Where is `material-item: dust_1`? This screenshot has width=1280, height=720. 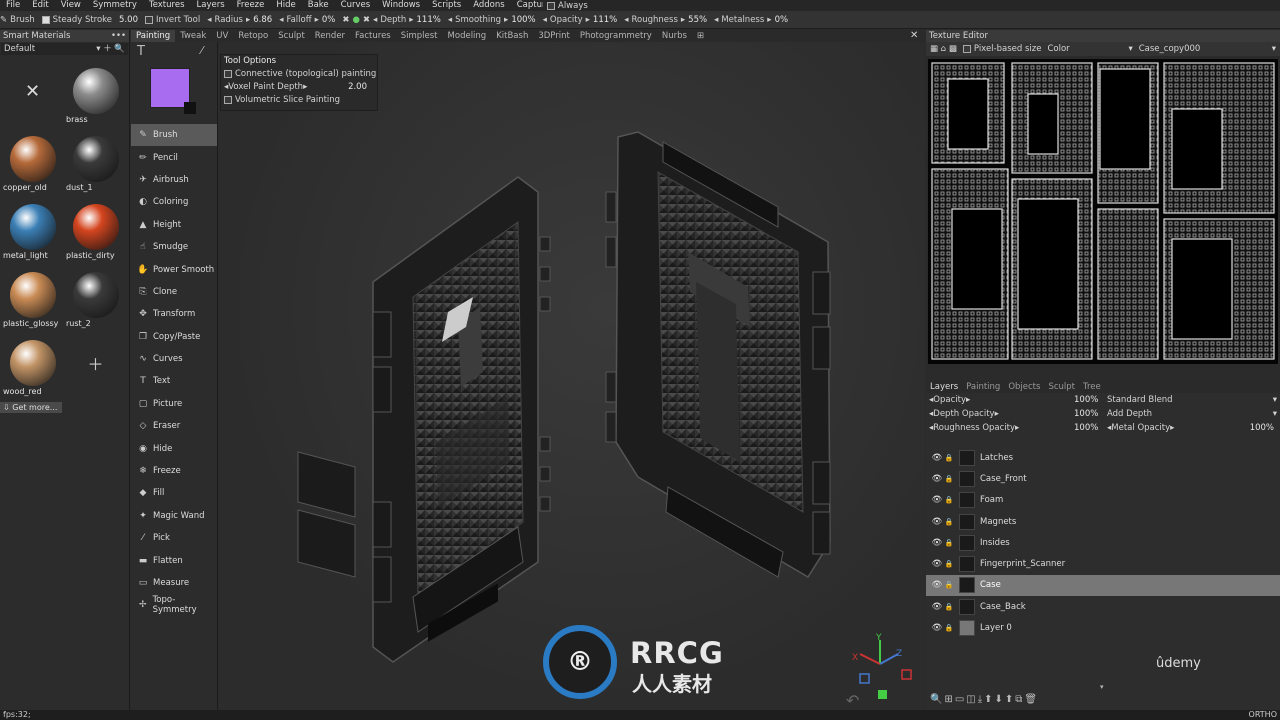 material-item: dust_1 is located at coordinates (95, 159).